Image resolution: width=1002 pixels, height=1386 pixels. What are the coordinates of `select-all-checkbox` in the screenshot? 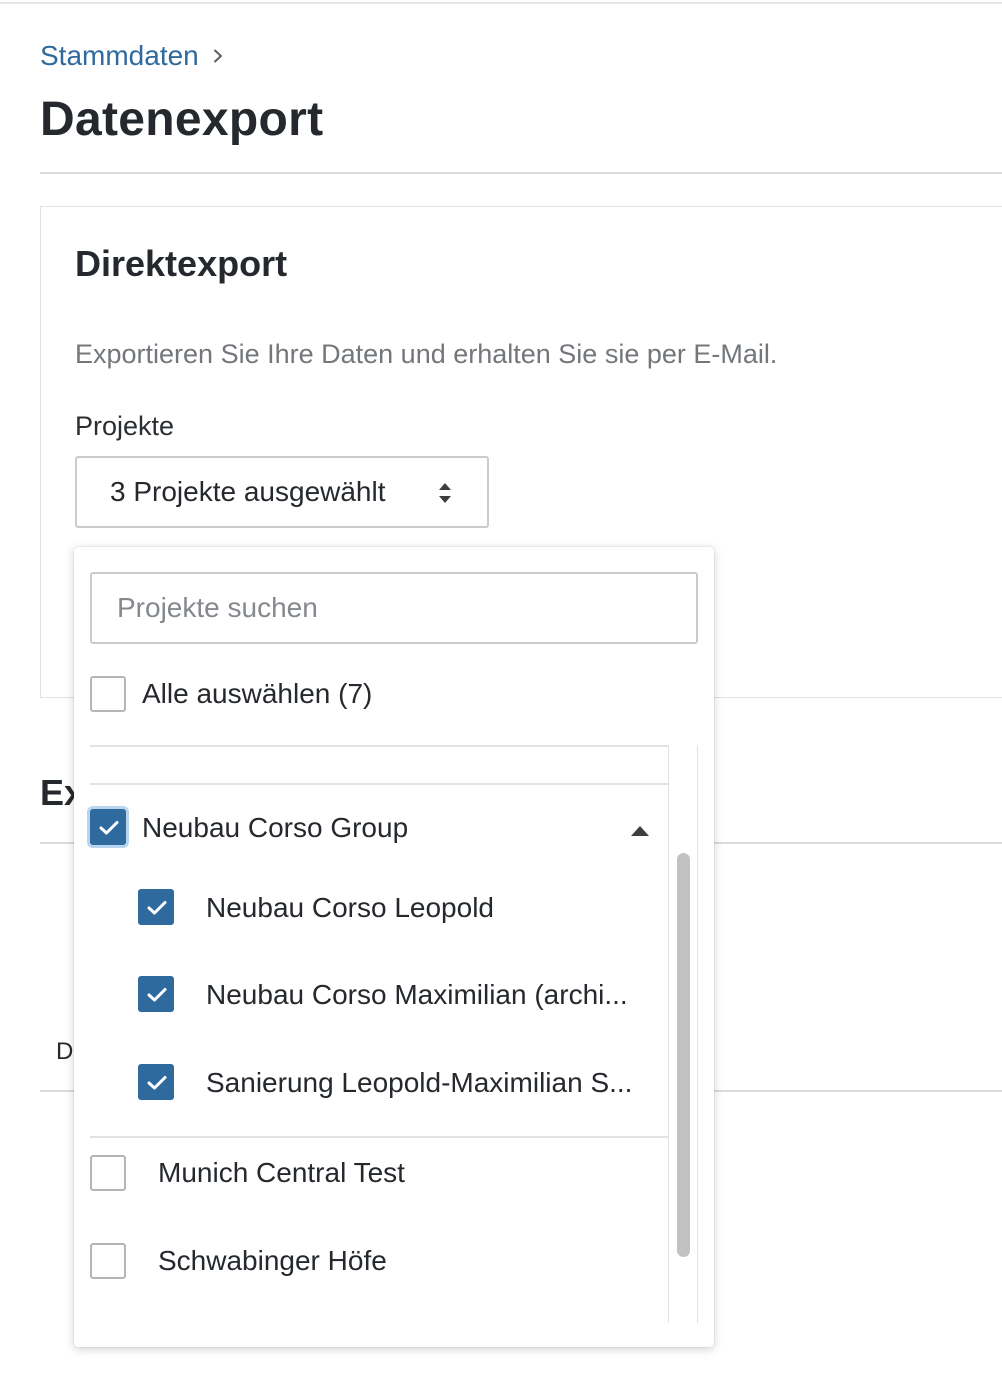 It's located at (108, 694).